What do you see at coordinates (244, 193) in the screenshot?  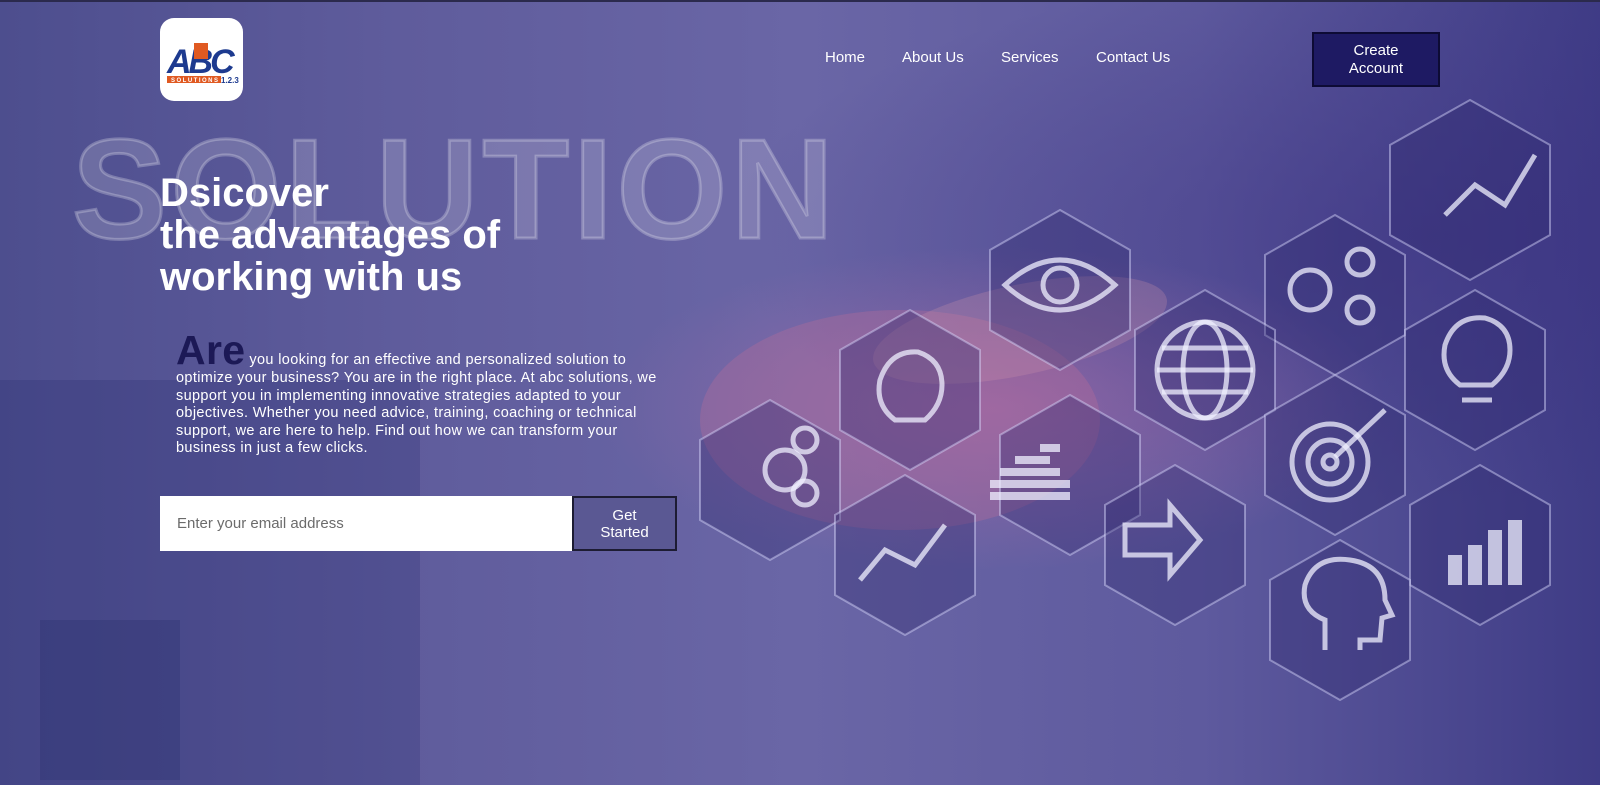 I see `headline-line-1: Dsicover` at bounding box center [244, 193].